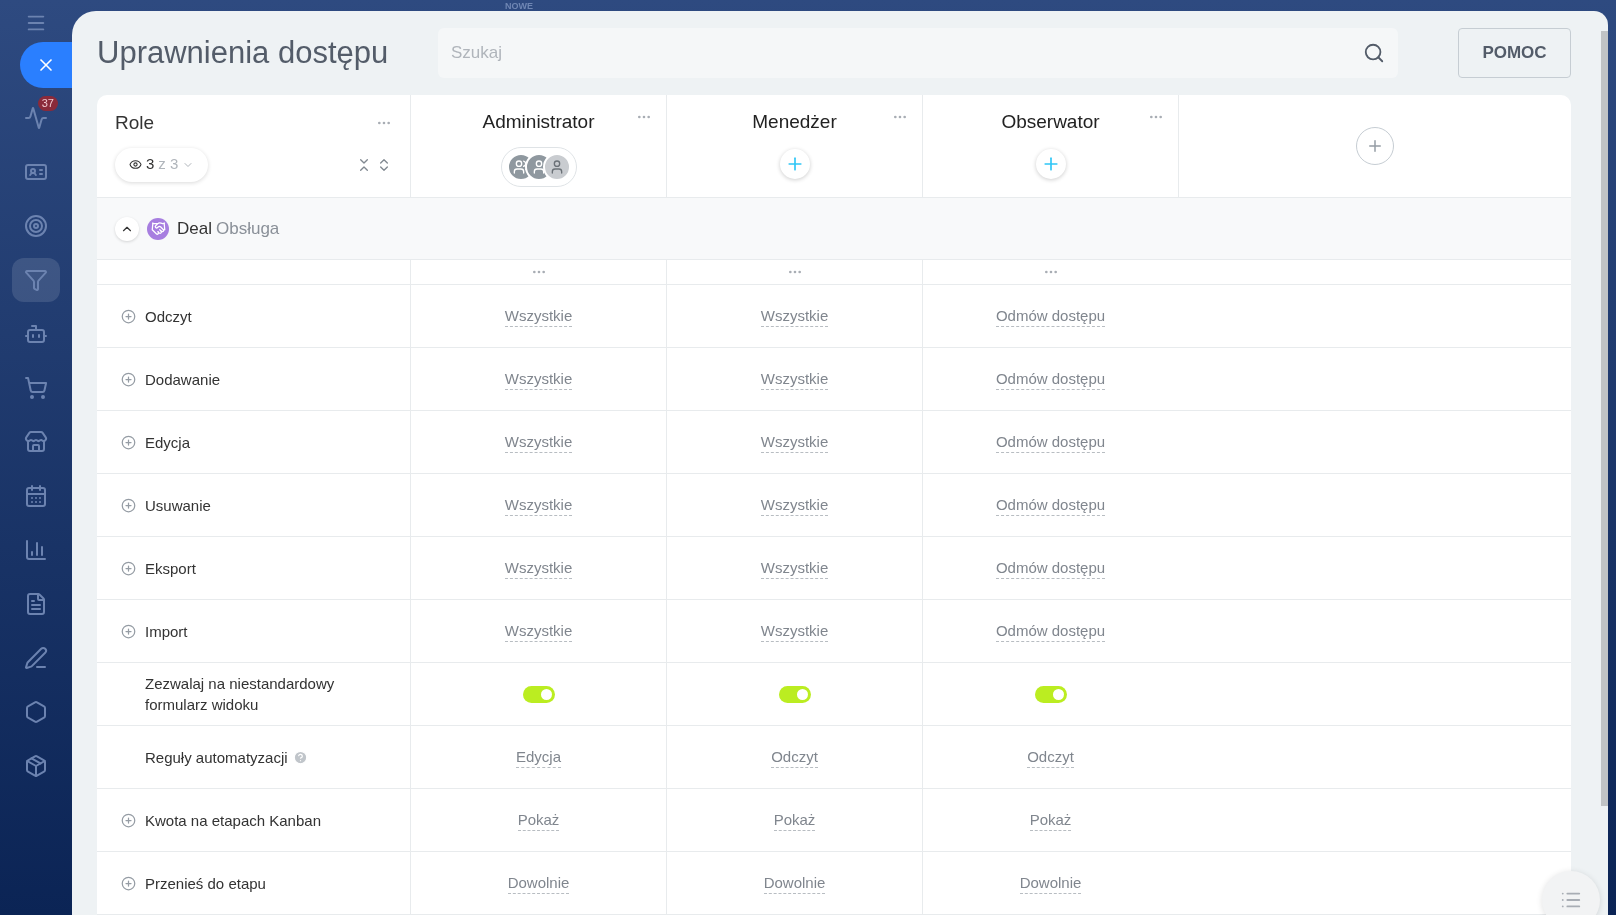 The width and height of the screenshot is (1616, 915). Describe the element at coordinates (36, 388) in the screenshot. I see `cart-icon` at that location.